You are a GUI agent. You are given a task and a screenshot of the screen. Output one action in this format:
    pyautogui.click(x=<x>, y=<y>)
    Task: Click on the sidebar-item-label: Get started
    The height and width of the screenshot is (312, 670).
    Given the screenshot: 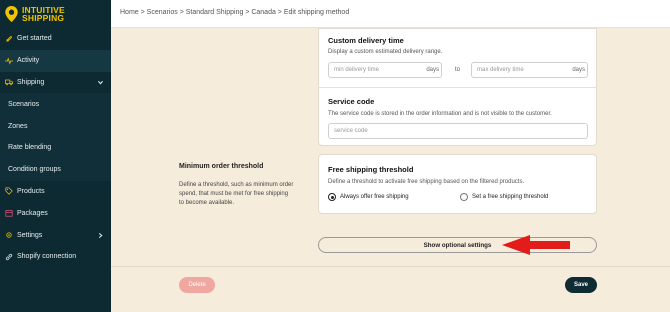 What is the action you would take?
    pyautogui.click(x=34, y=39)
    